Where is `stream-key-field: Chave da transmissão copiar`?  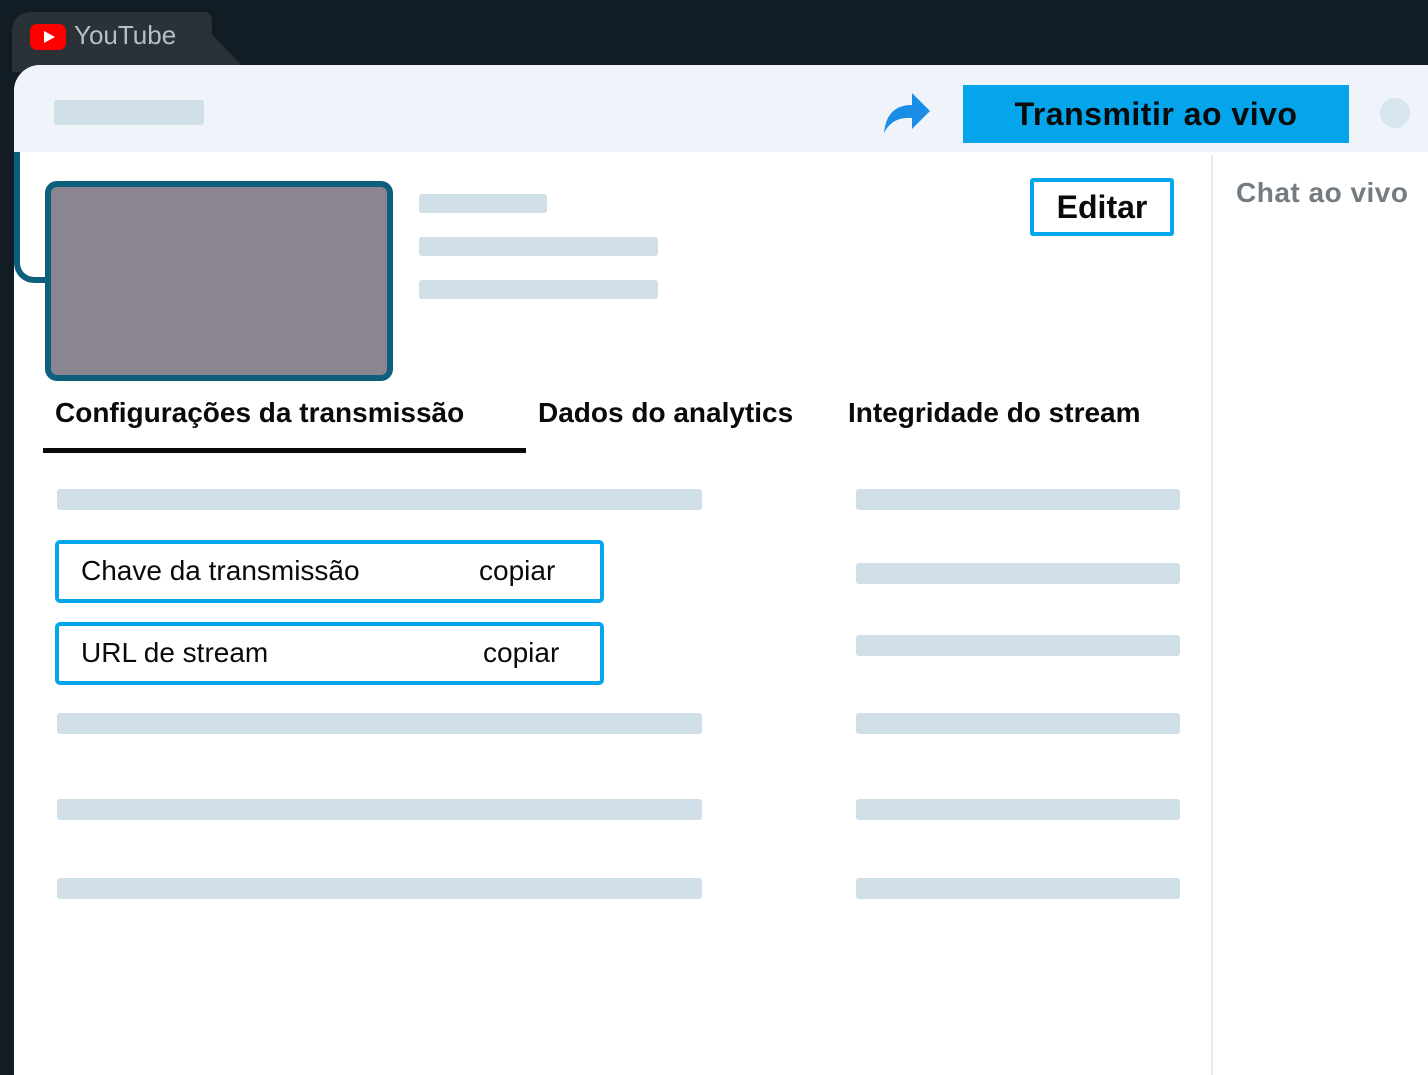
stream-key-field: Chave da transmissão copiar is located at coordinates (329, 571).